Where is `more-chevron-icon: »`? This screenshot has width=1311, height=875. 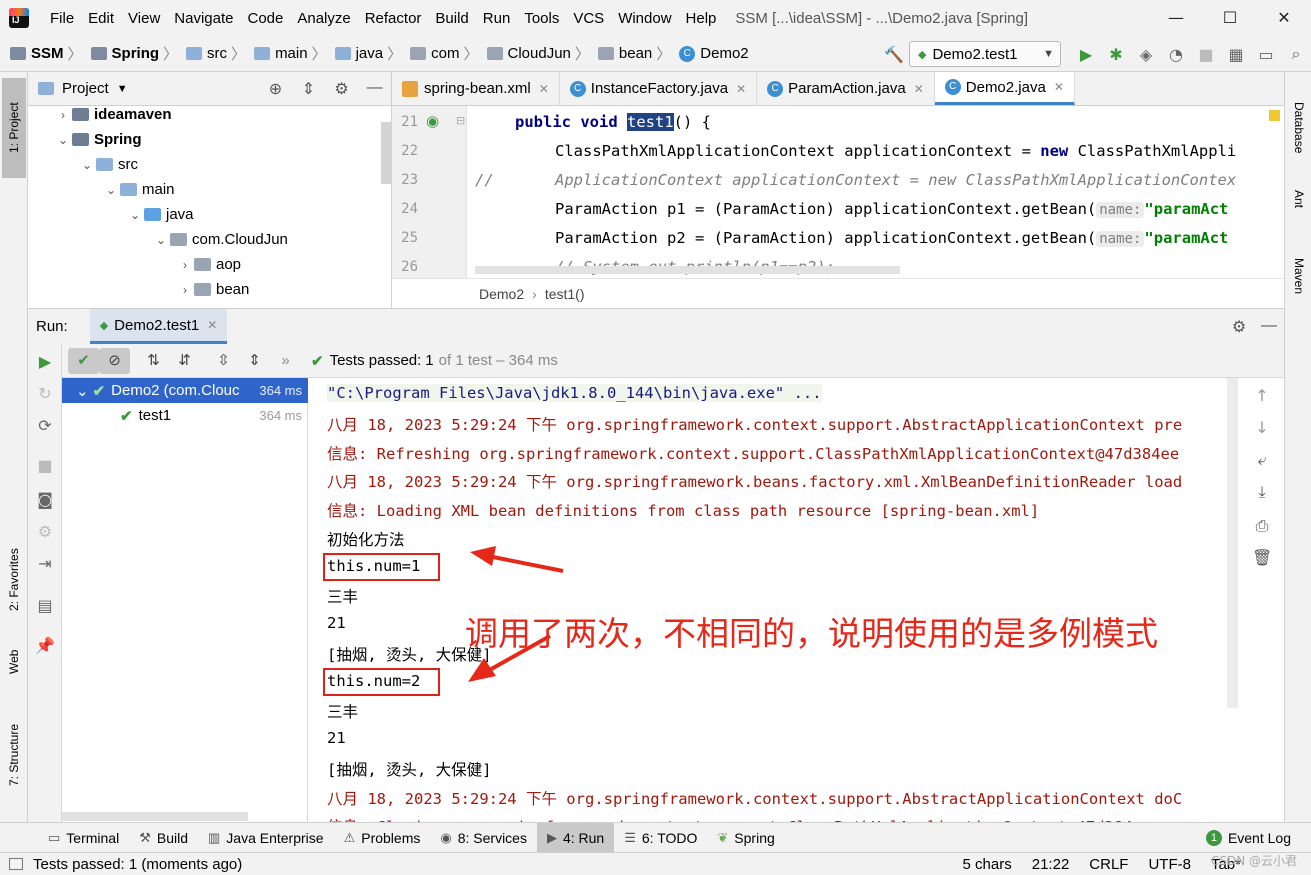 more-chevron-icon: » is located at coordinates (285, 361).